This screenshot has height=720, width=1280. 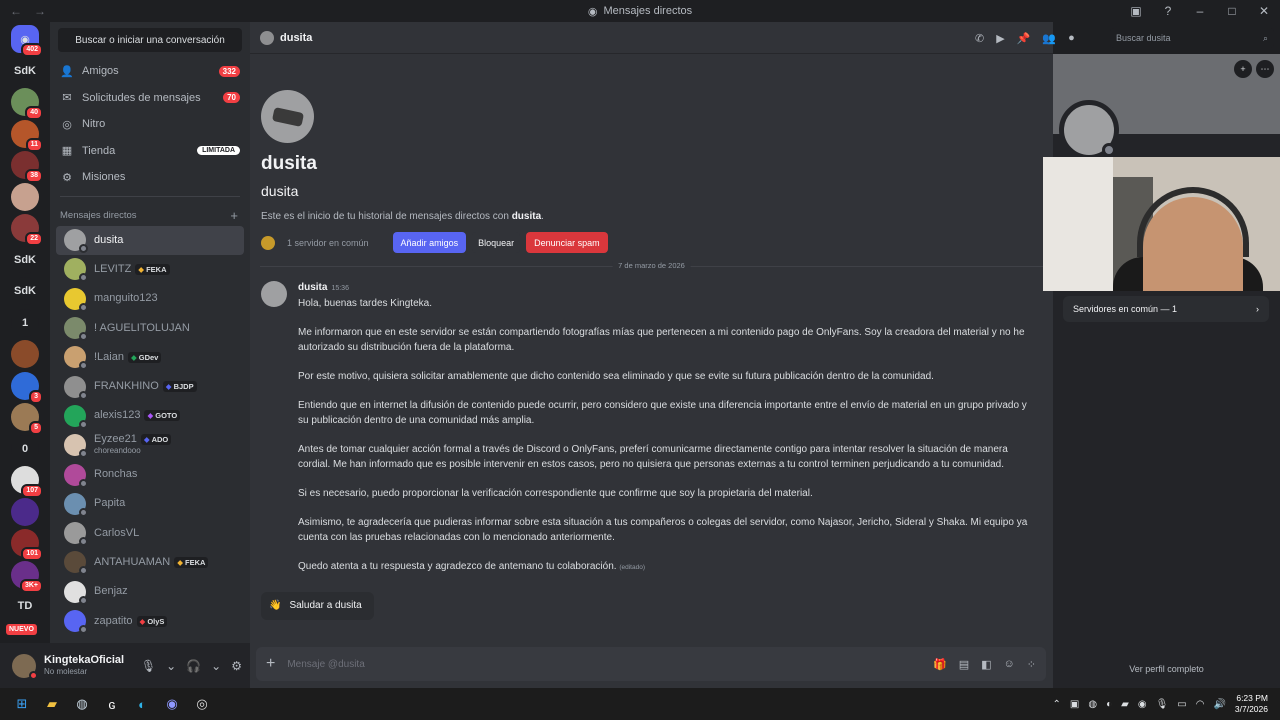 What do you see at coordinates (150, 298) in the screenshot?
I see `dm-item: manguito123` at bounding box center [150, 298].